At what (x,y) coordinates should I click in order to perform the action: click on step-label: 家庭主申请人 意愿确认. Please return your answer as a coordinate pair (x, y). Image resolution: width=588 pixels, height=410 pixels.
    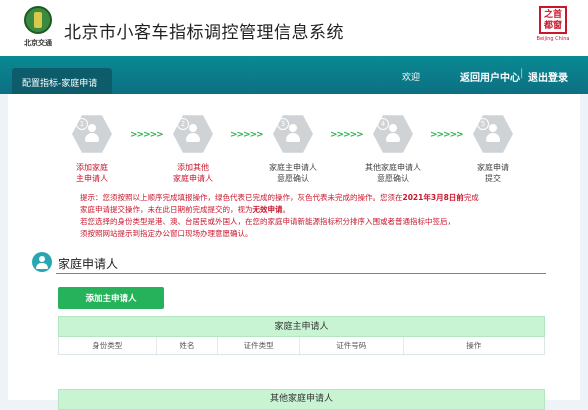
    Looking at the image, I should click on (293, 173).